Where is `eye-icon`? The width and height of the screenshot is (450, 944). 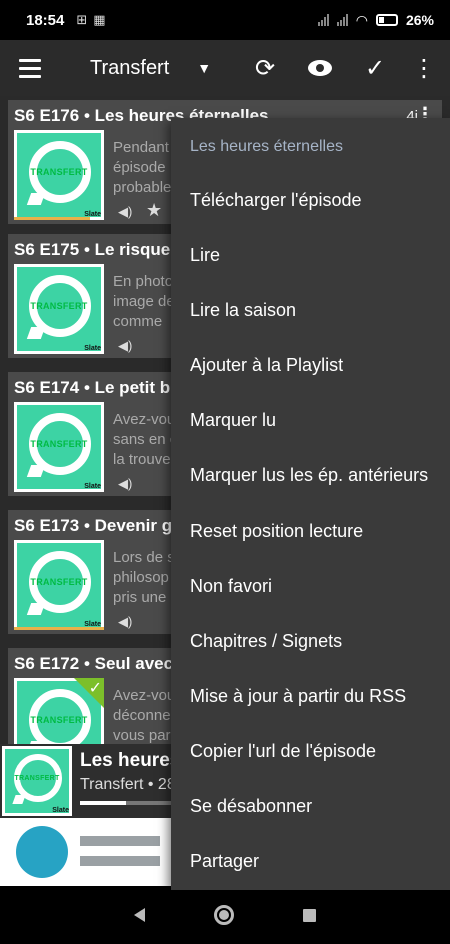
eye-icon is located at coordinates (320, 68).